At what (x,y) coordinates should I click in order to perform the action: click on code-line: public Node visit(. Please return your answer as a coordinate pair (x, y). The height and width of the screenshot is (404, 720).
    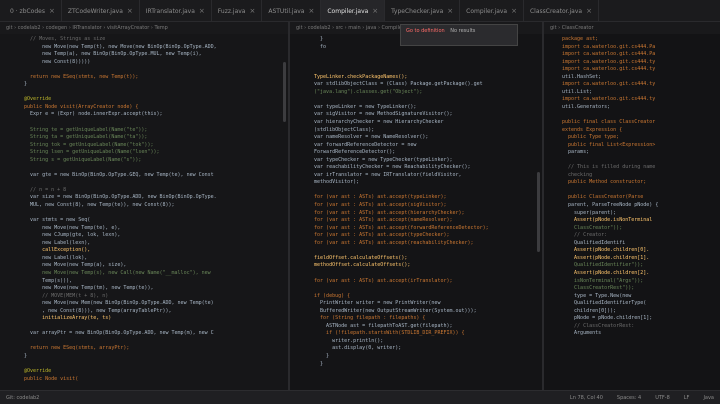
    Looking at the image, I should click on (144, 380).